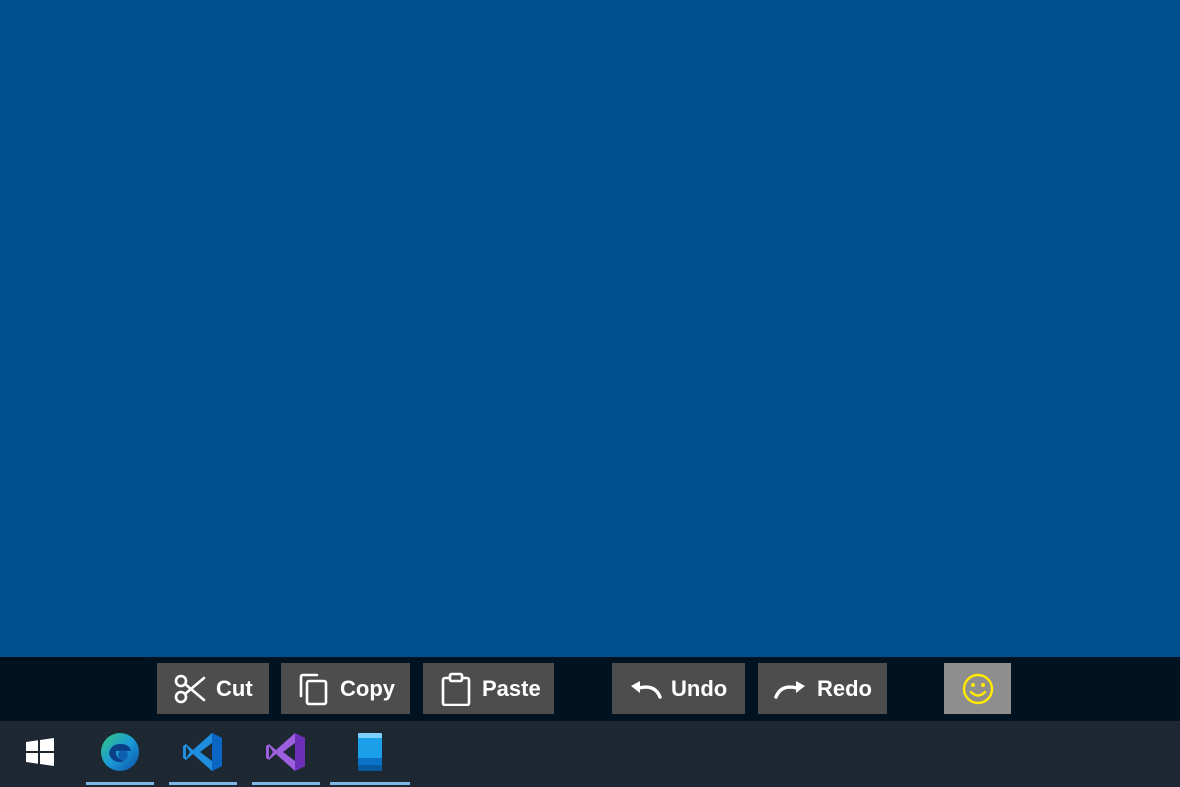  I want to click on vscode-icon, so click(203, 754).